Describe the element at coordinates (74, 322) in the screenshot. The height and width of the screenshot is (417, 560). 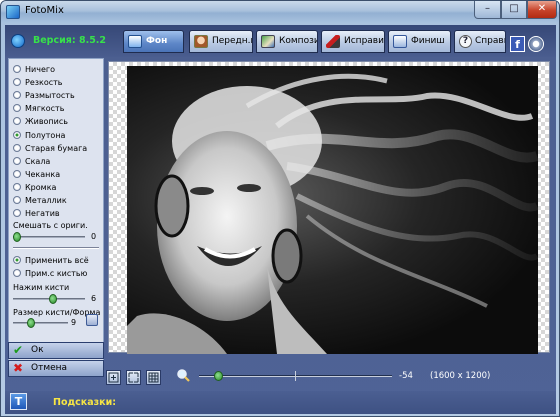
I see `brush-size-value: 9` at that location.